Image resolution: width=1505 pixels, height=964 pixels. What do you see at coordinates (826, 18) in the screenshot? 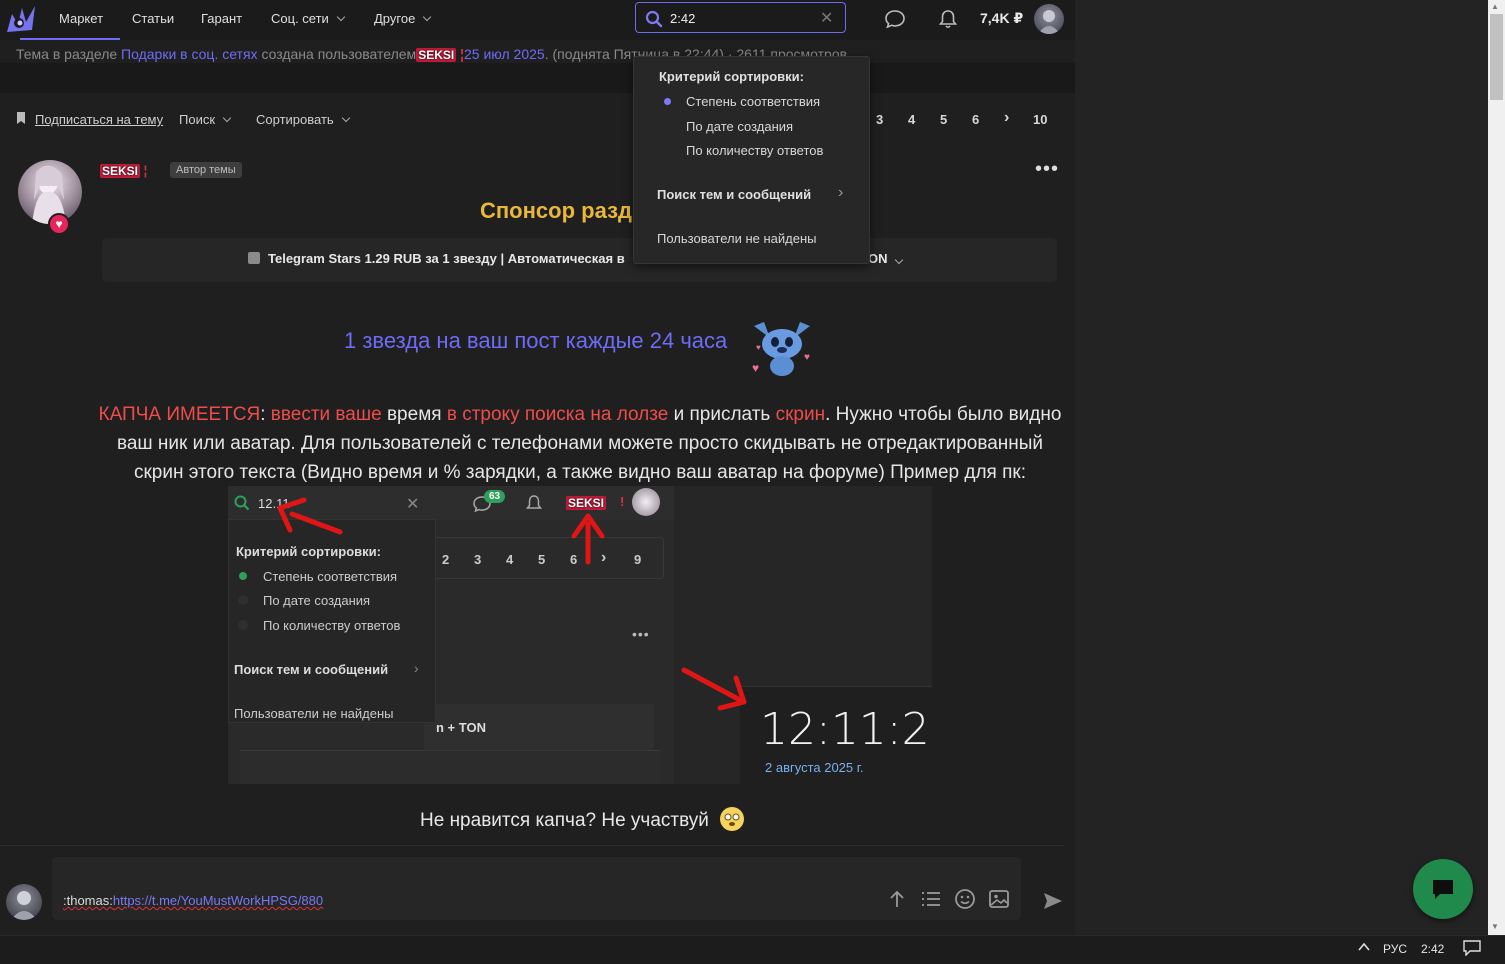
I see `clear-search-icon: ✕` at bounding box center [826, 18].